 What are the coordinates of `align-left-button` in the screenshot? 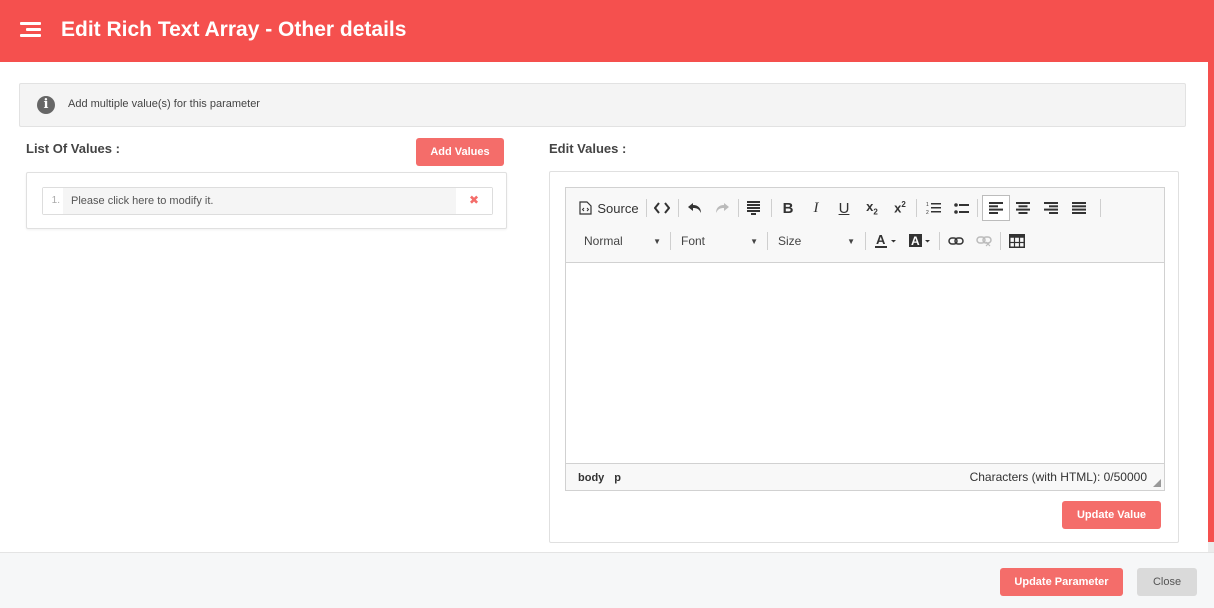 It's located at (996, 208).